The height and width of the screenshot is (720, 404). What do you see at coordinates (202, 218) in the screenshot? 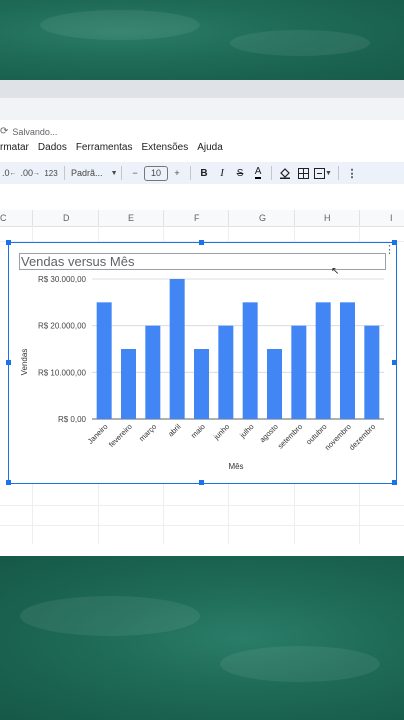
I see `column-headers: C D E F G H I` at bounding box center [202, 218].